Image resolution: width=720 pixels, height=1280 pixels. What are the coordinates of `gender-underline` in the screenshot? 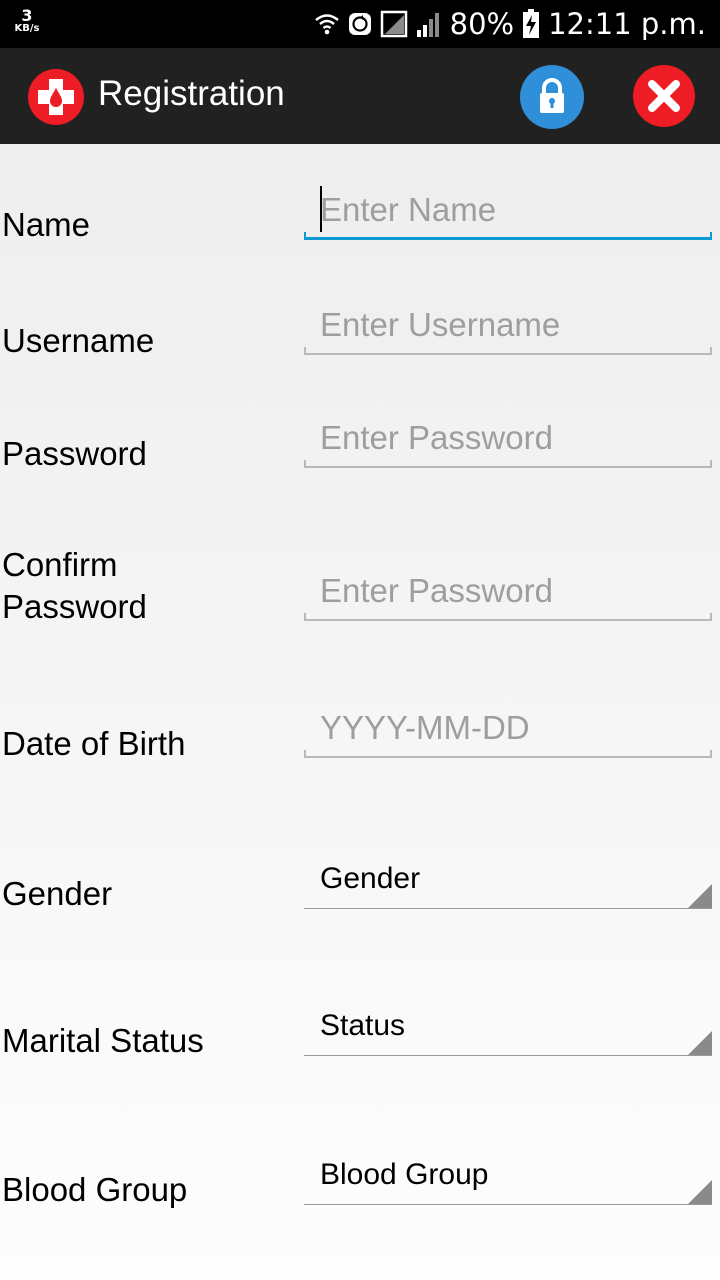 It's located at (508, 908).